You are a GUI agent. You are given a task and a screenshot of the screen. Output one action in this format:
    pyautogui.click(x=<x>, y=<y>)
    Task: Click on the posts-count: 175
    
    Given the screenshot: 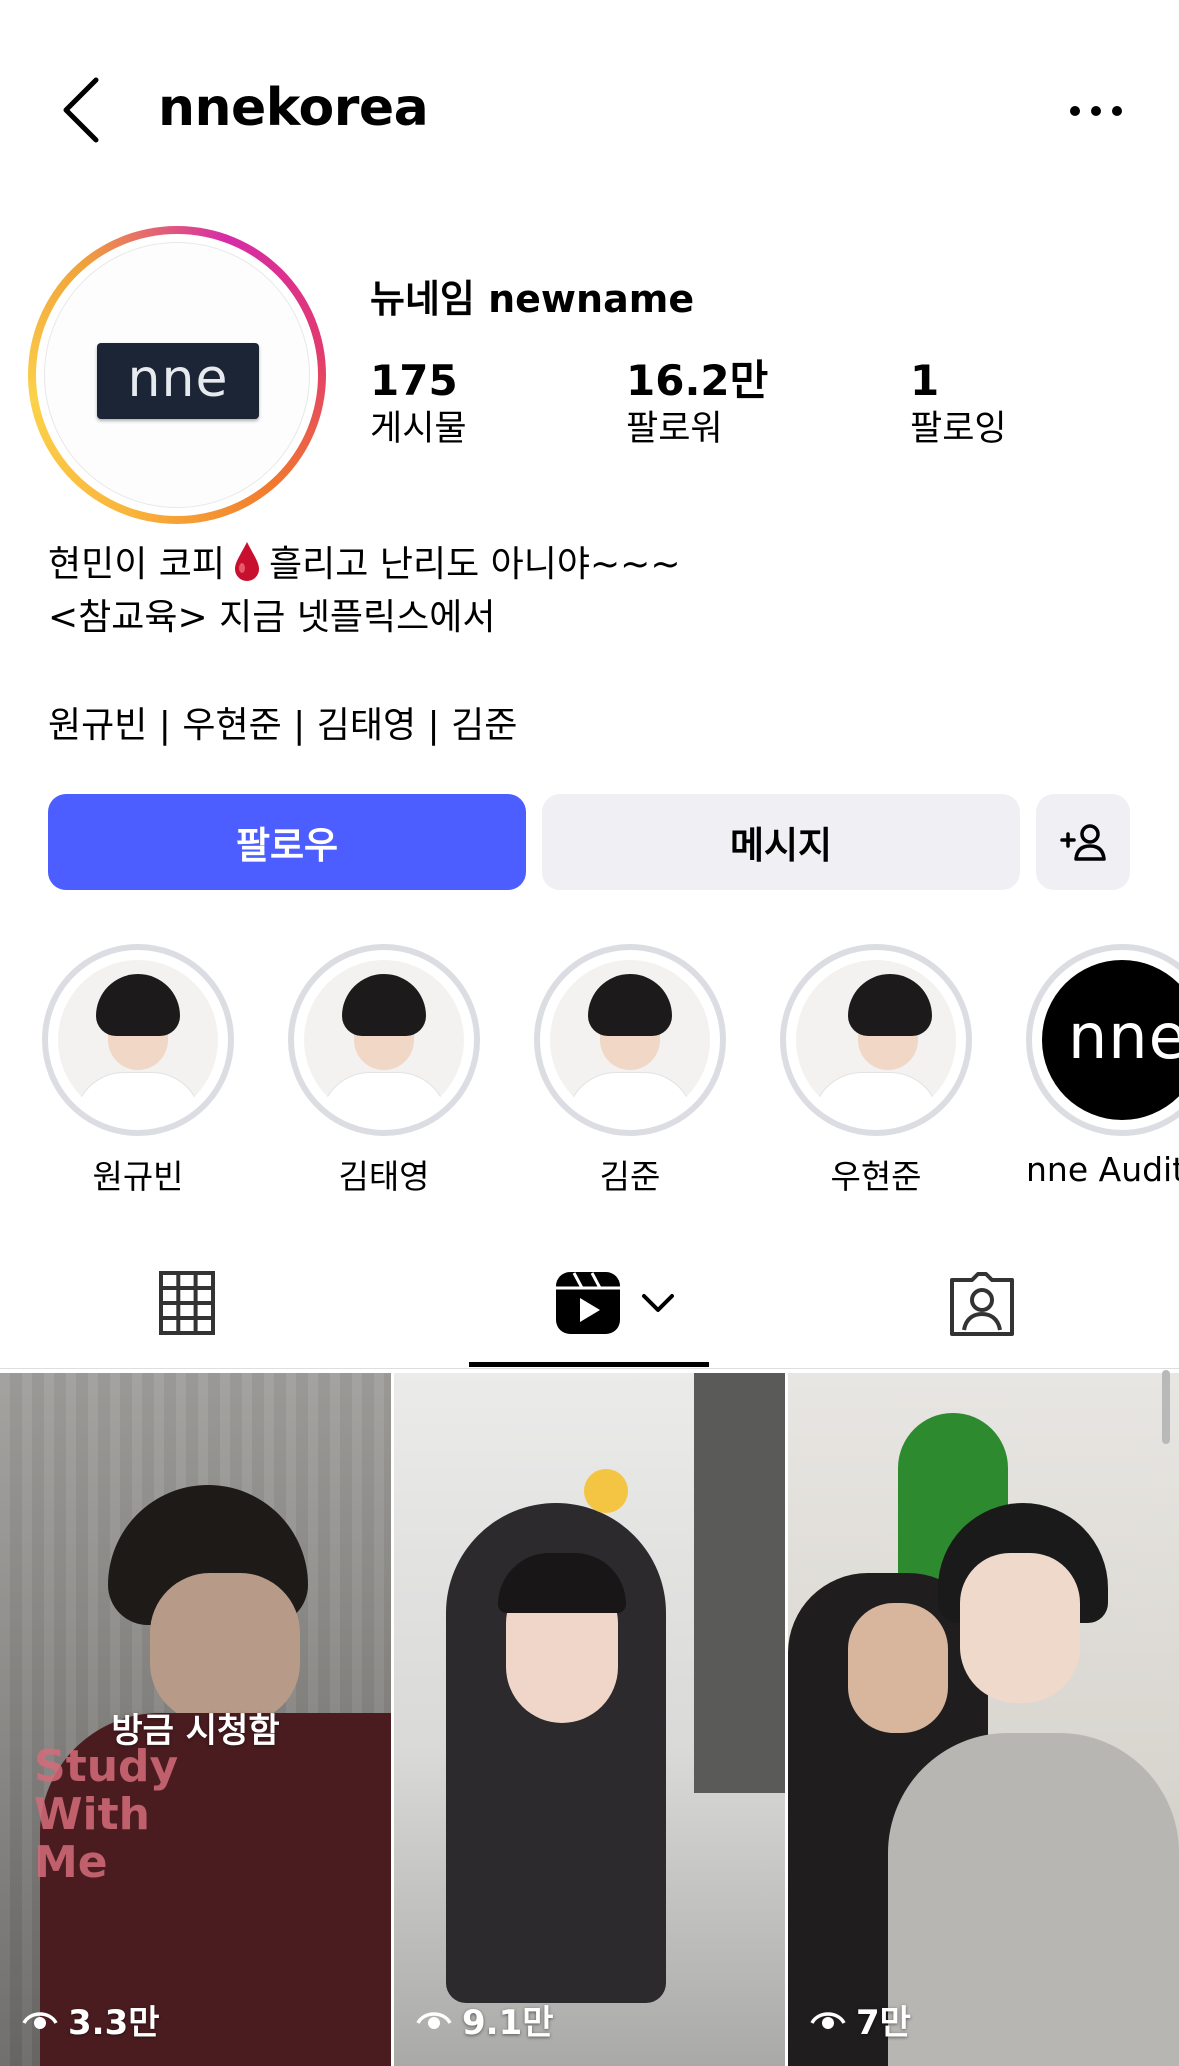 What is the action you would take?
    pyautogui.click(x=414, y=380)
    